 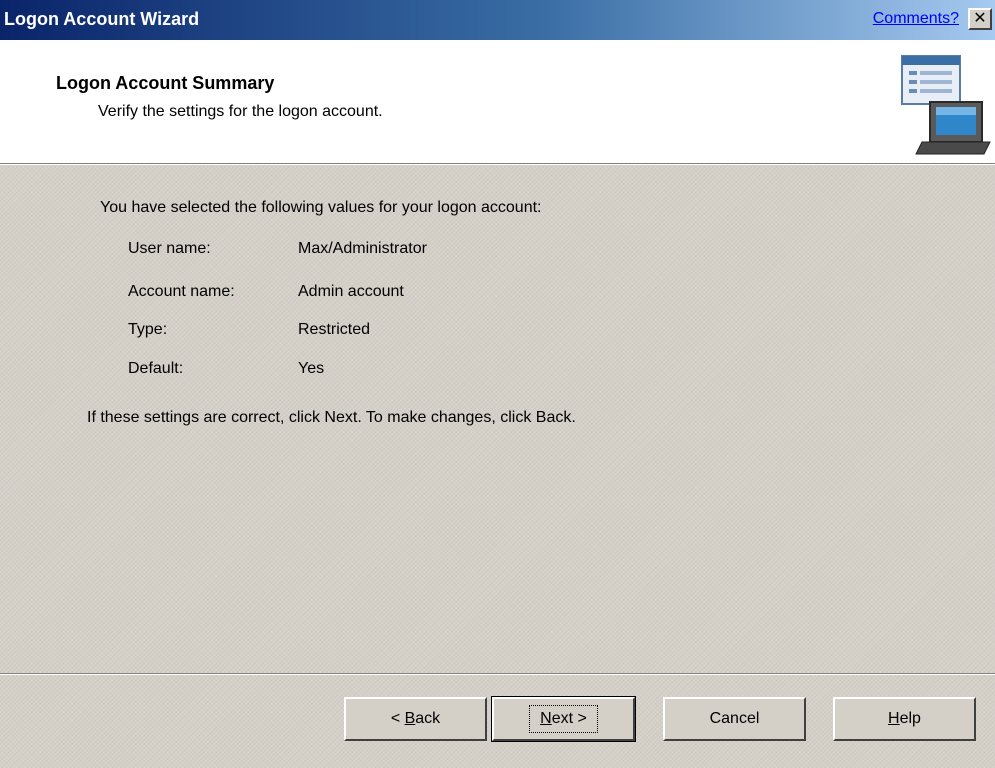 I want to click on close-icon: ✕, so click(x=980, y=18).